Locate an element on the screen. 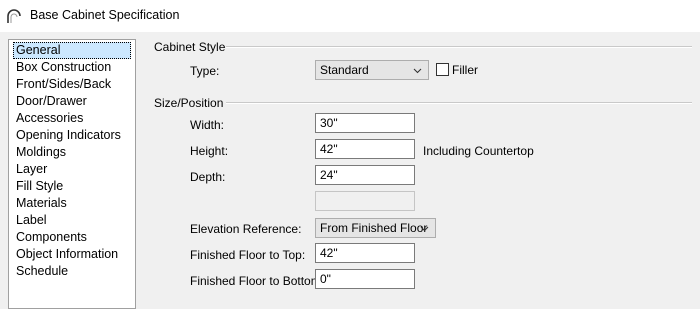 The width and height of the screenshot is (700, 309). depth-field is located at coordinates (365, 175).